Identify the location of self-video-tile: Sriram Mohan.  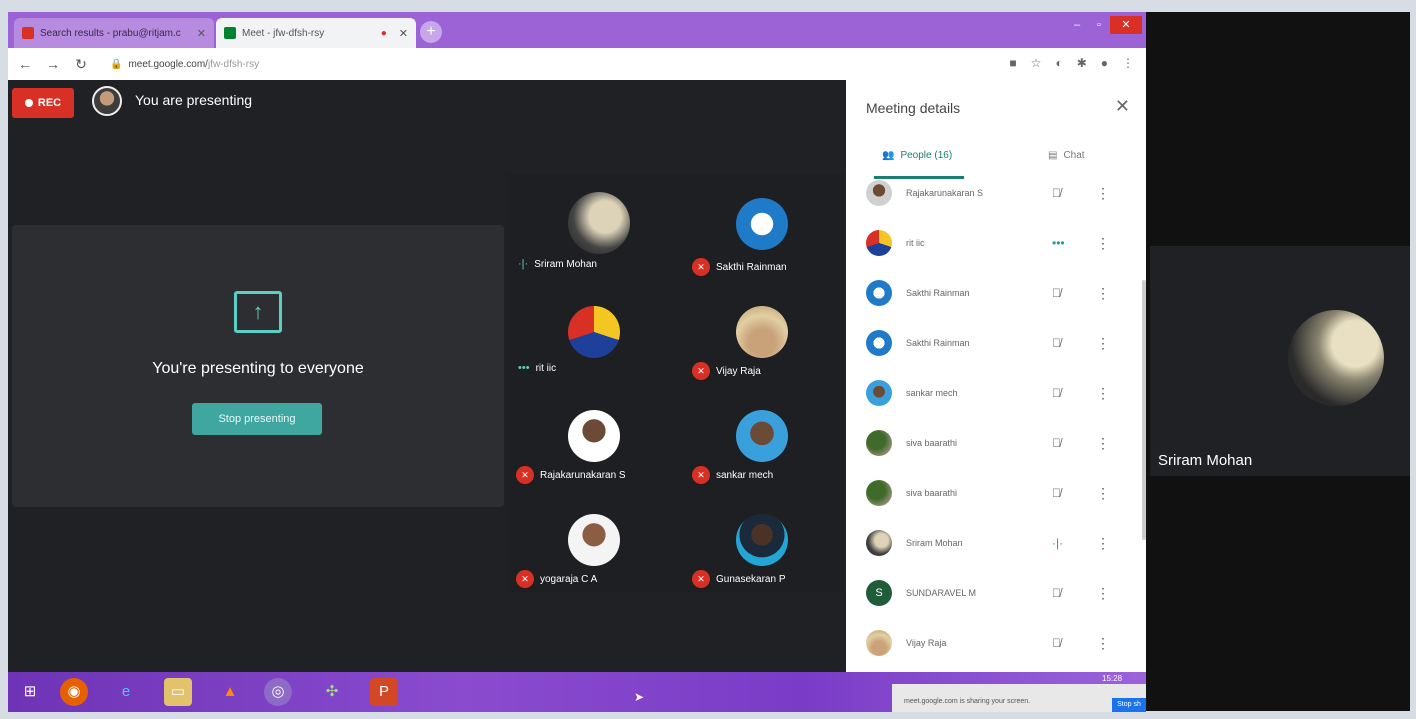
(1280, 361).